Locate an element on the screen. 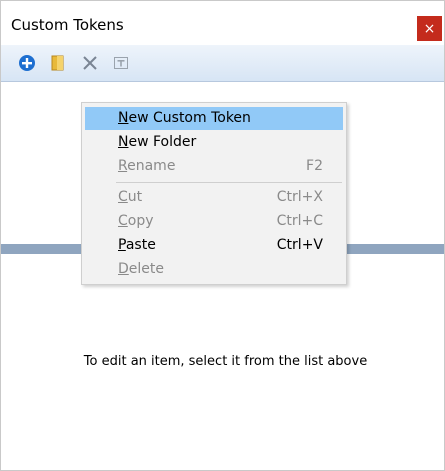  menu-item-label: ename is located at coordinates (151, 166).